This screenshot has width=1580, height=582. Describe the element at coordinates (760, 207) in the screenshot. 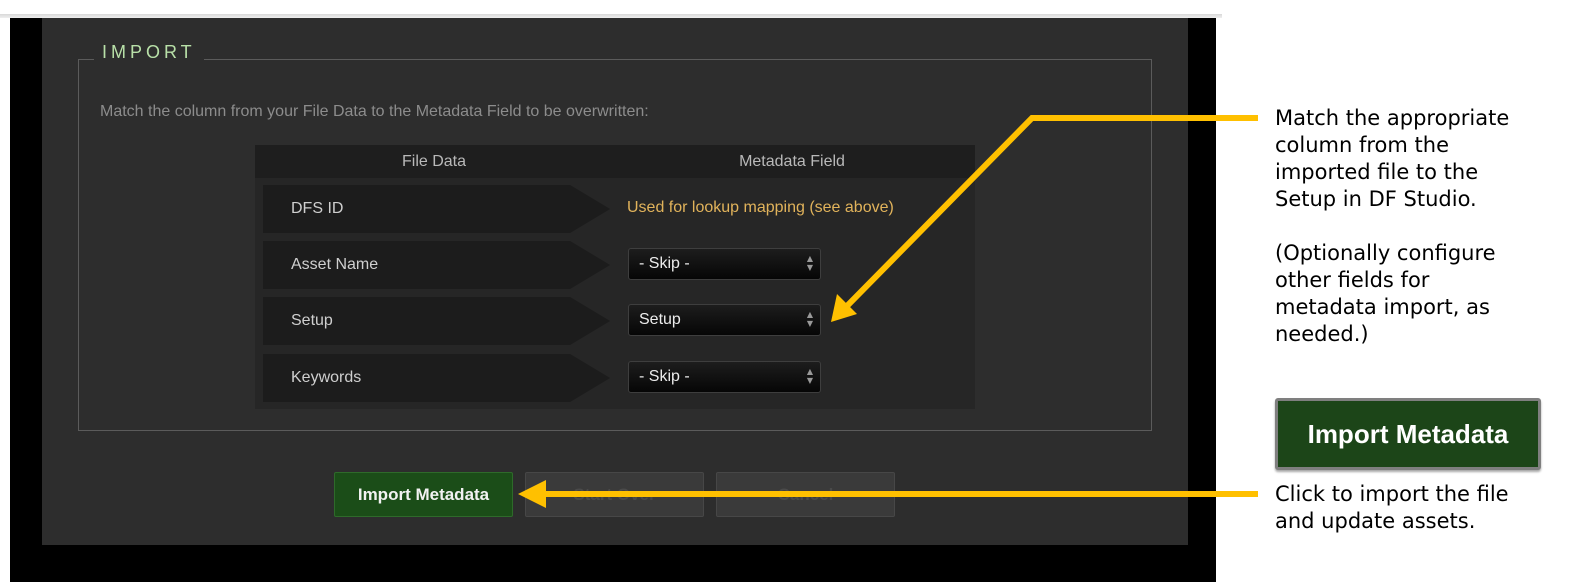

I see `lookup-mapping-text: Used for lookup mapping (see above)` at that location.